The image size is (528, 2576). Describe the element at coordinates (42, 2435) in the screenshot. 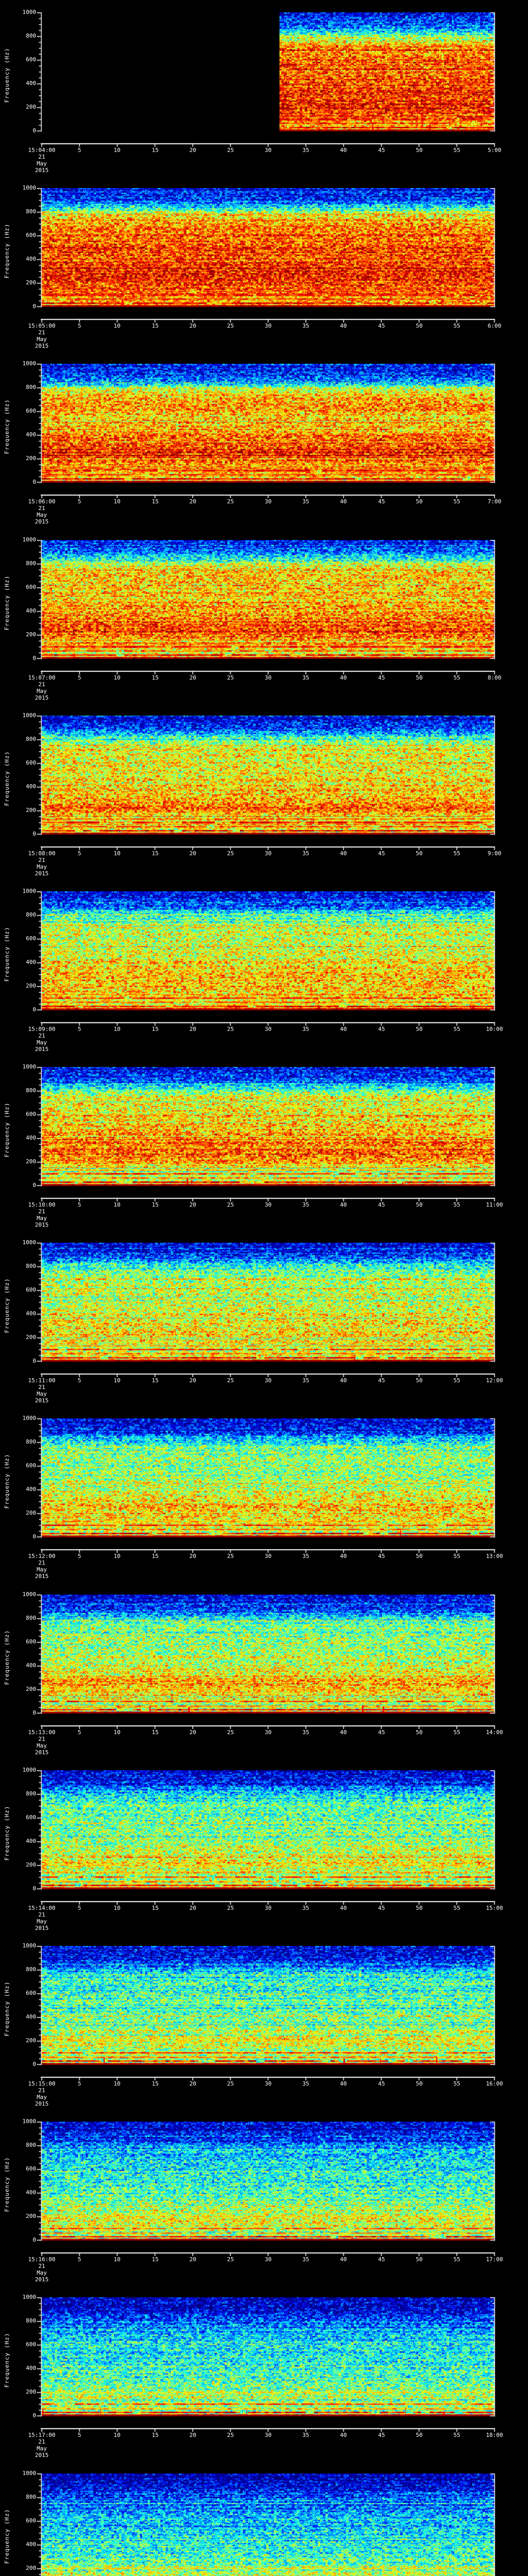

I see `x-axis-start-label: 15:17:00` at that location.